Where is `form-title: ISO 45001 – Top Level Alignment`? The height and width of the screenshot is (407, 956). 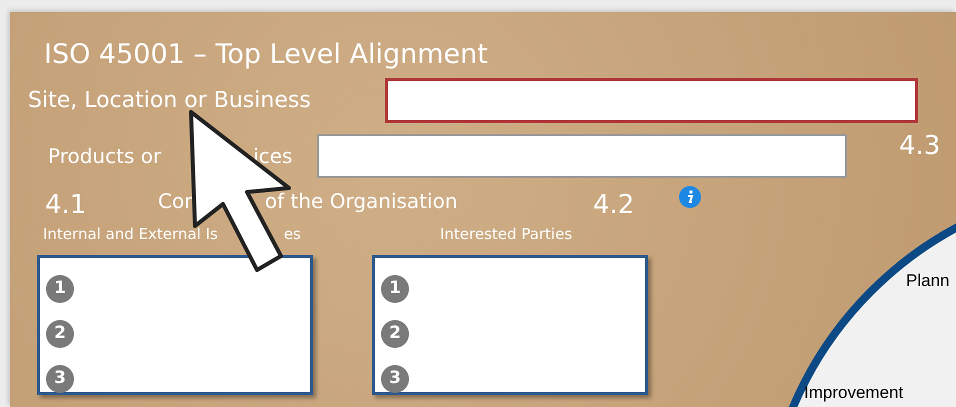 form-title: ISO 45001 – Top Level Alignment is located at coordinates (266, 54).